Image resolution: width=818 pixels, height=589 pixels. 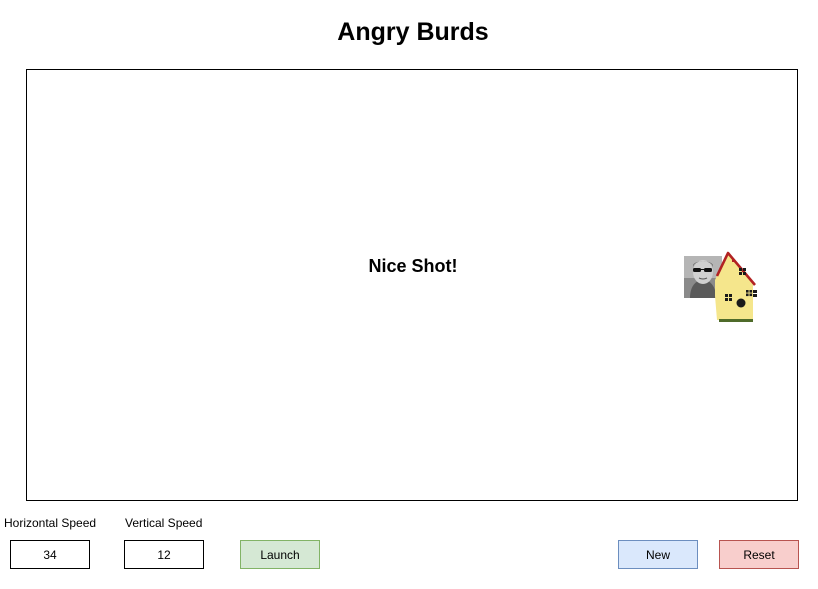 I want to click on new-button: New, so click(x=658, y=554).